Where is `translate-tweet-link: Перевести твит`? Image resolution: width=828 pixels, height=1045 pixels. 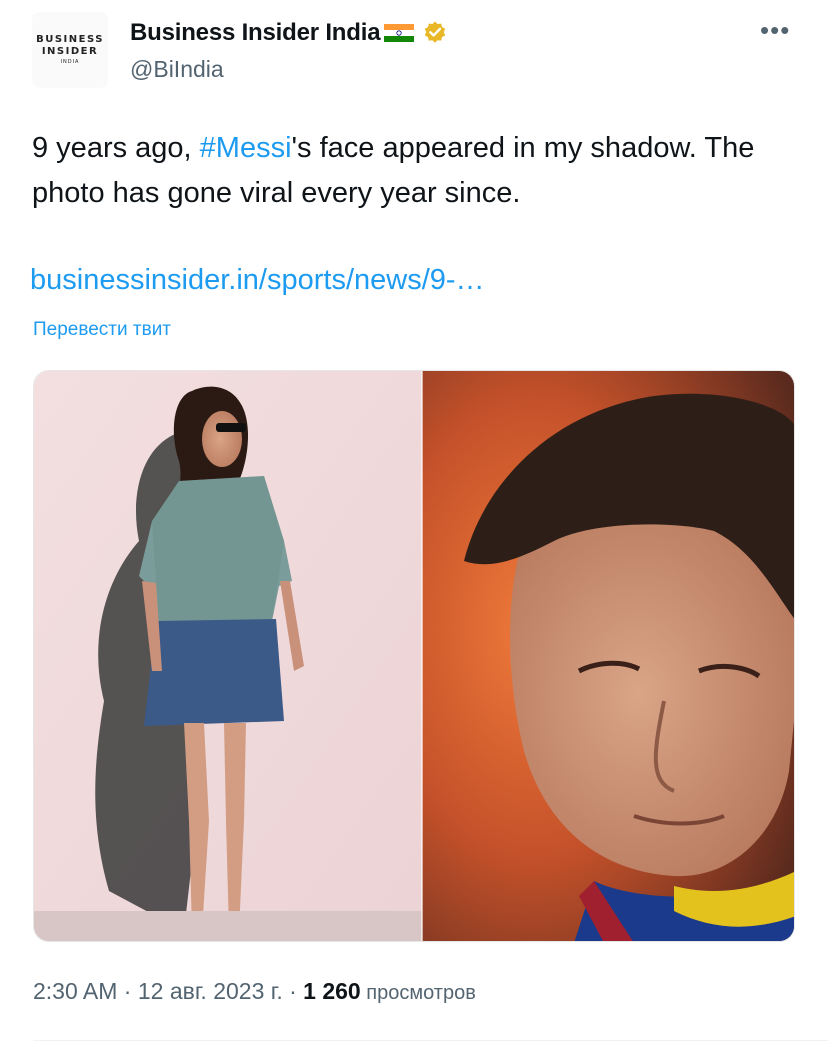
translate-tweet-link: Перевести твит is located at coordinates (102, 330).